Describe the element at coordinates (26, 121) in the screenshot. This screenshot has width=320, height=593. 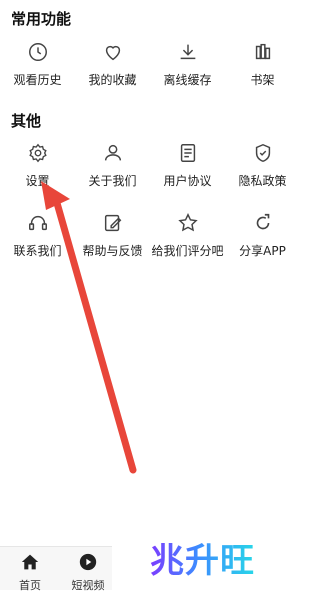
I see `other-title: 其他` at that location.